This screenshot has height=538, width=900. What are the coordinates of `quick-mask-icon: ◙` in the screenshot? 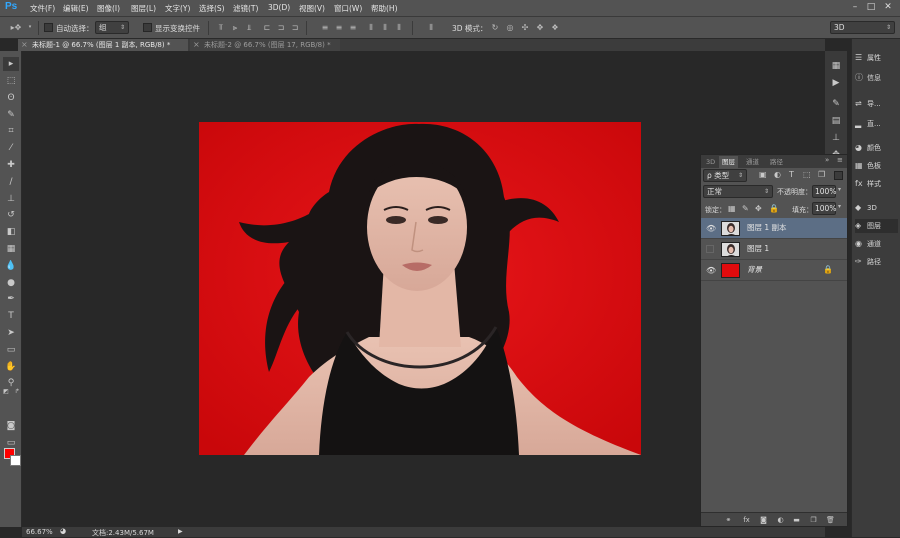 It's located at (11, 426).